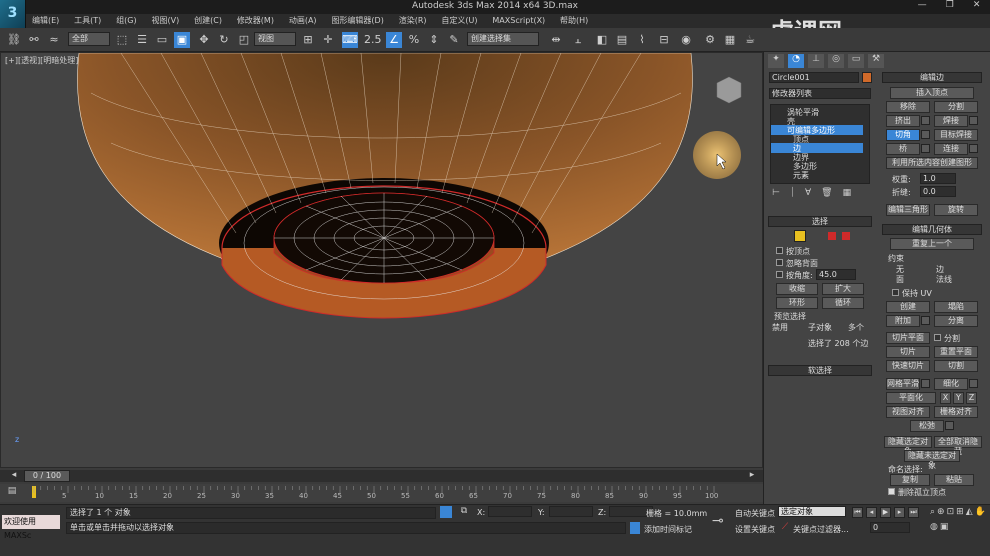 The image size is (990, 556). What do you see at coordinates (903, 135) in the screenshot?
I see `chamfer-button: 切角` at bounding box center [903, 135].